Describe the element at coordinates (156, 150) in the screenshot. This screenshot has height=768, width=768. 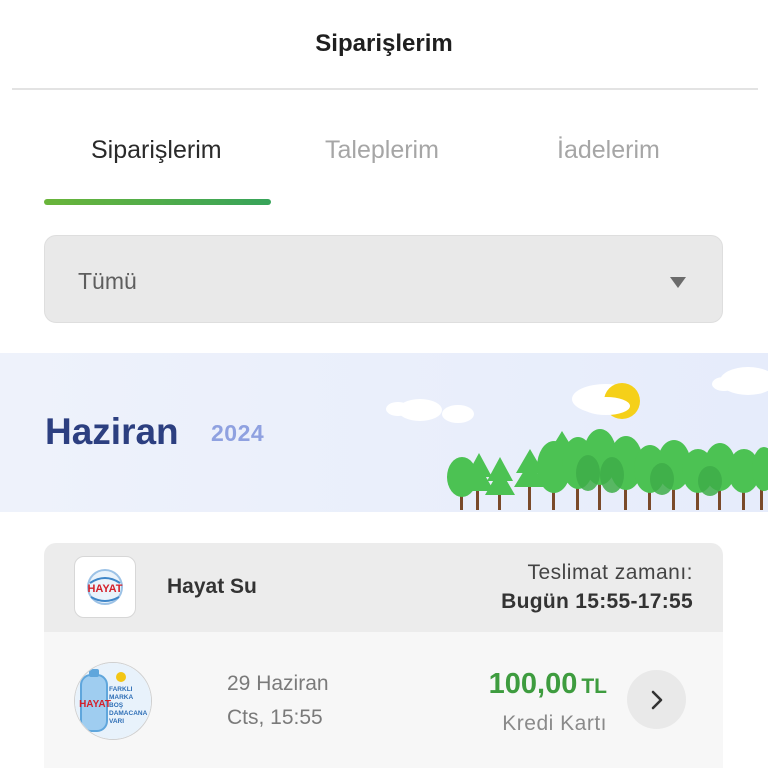
I see `tab-orders: Siparişlerim` at that location.